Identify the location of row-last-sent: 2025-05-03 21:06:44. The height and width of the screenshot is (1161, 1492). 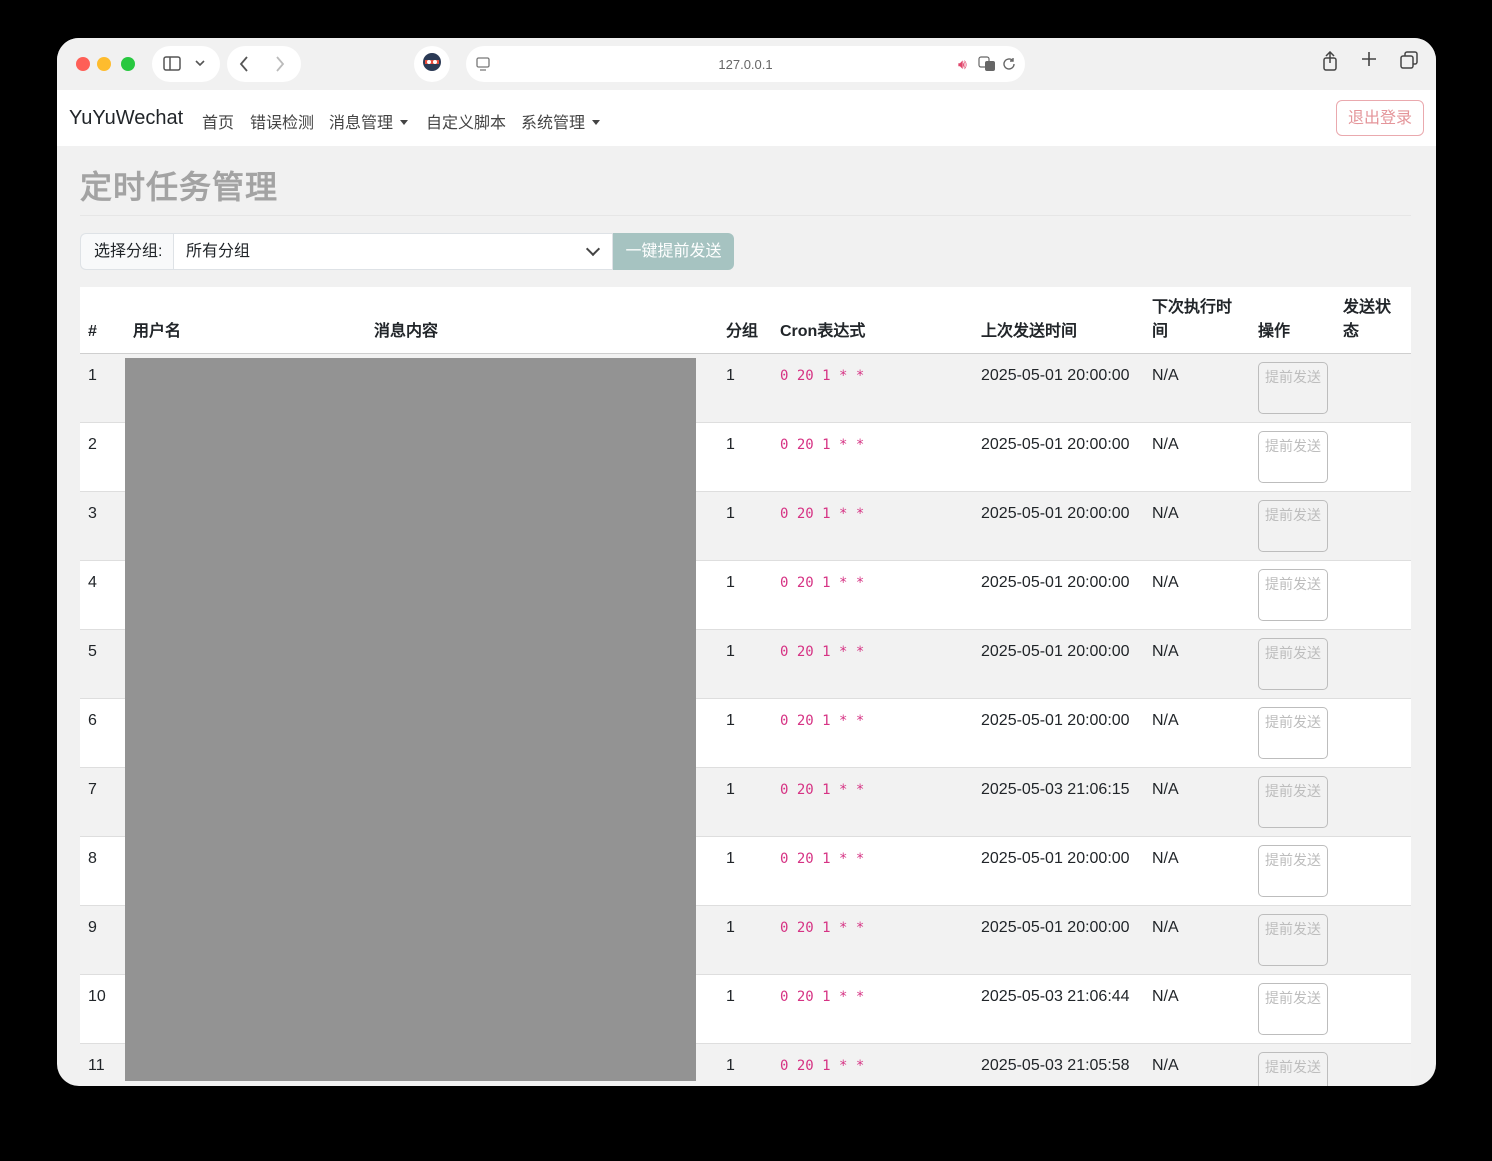
(1058, 1009).